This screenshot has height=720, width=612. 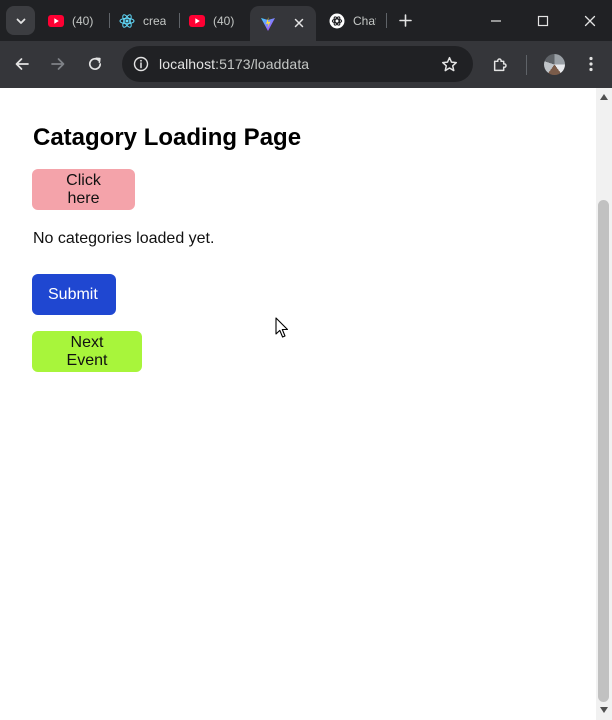 I want to click on tab-title: crea, so click(x=154, y=20).